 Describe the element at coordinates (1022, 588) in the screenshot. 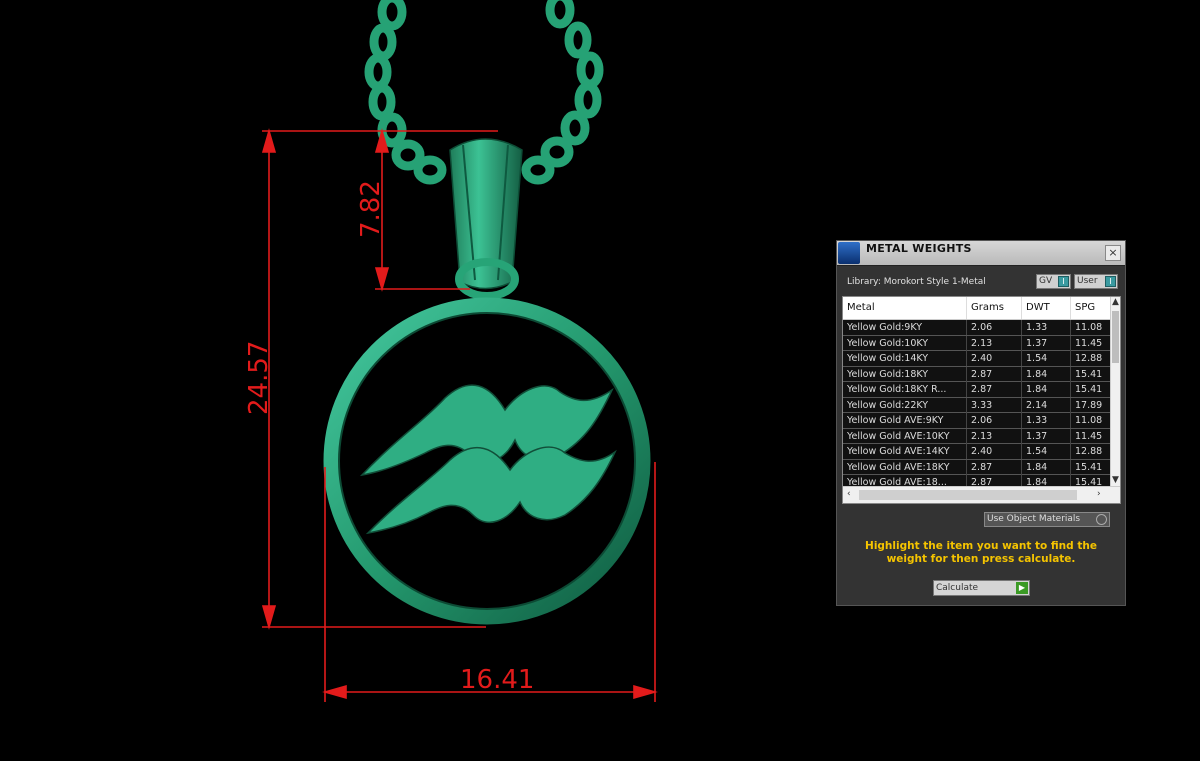

I see `play-icon: ▶` at that location.